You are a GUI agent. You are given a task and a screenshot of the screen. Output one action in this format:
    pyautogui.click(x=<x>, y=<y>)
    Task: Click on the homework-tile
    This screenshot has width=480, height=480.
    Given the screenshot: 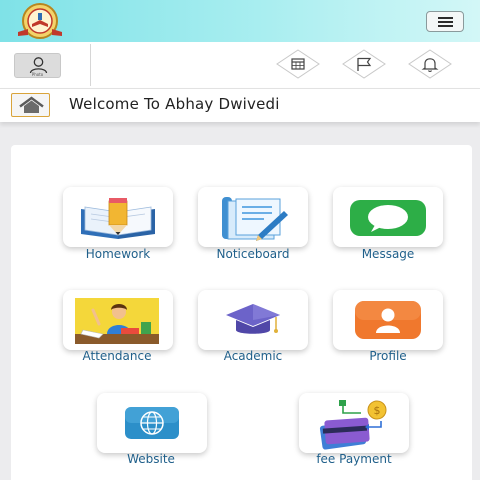 What is the action you would take?
    pyautogui.click(x=118, y=217)
    